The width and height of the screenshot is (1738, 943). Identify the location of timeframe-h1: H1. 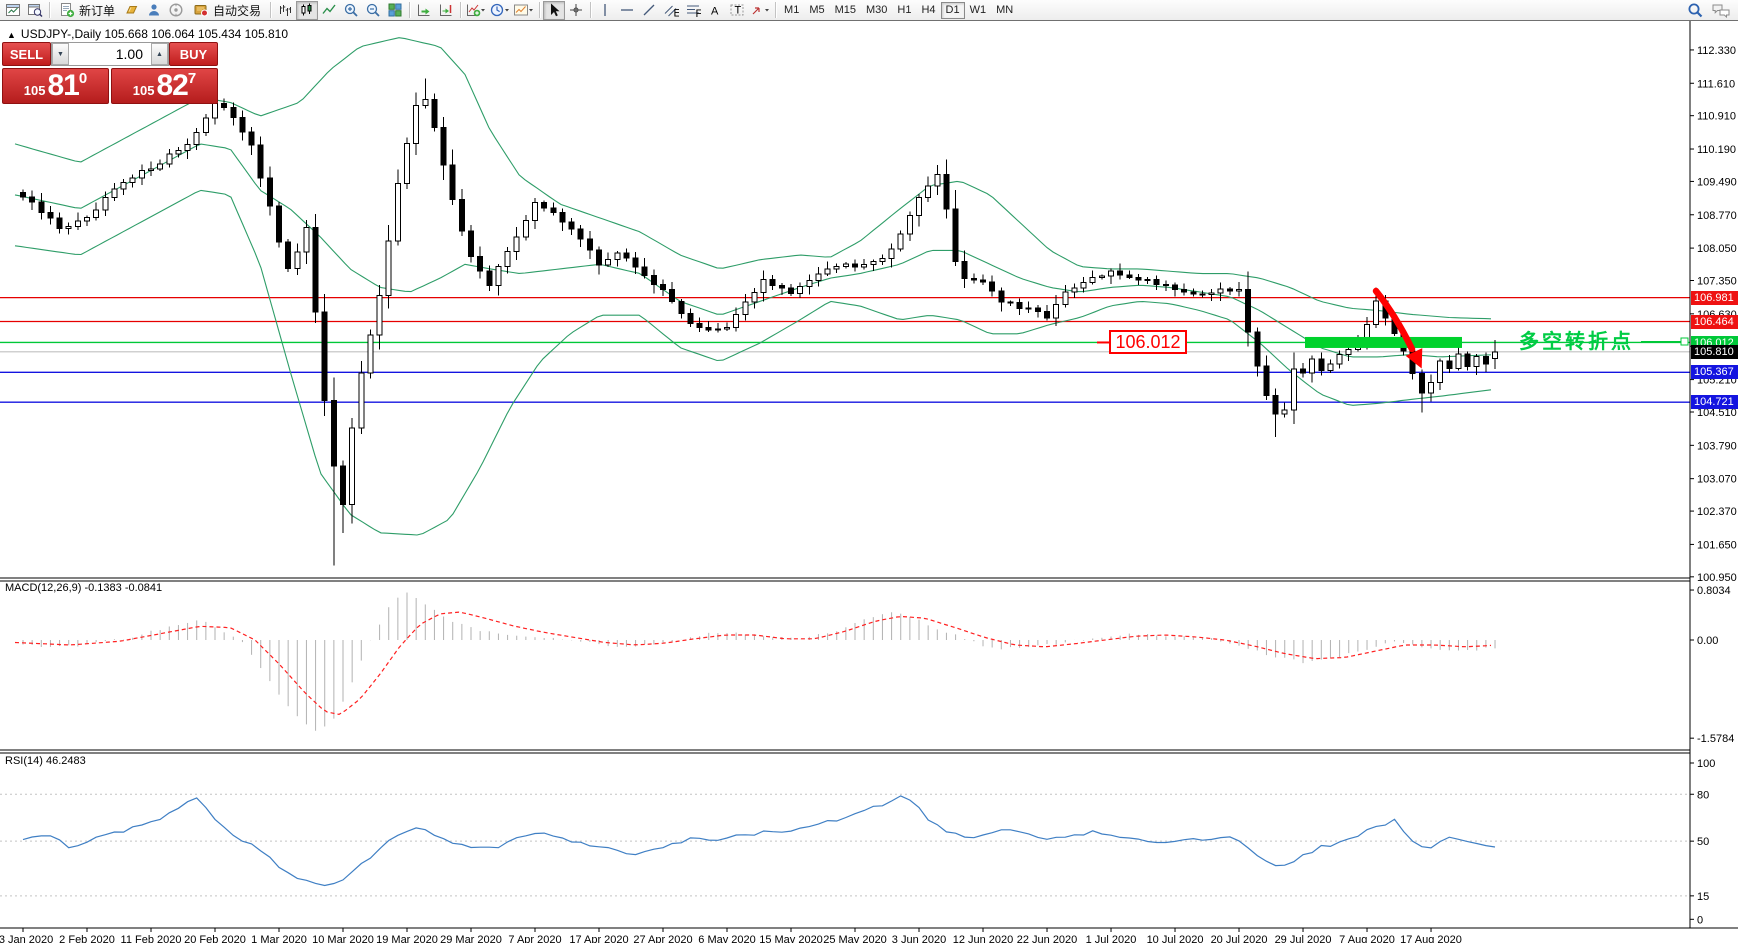
(904, 10).